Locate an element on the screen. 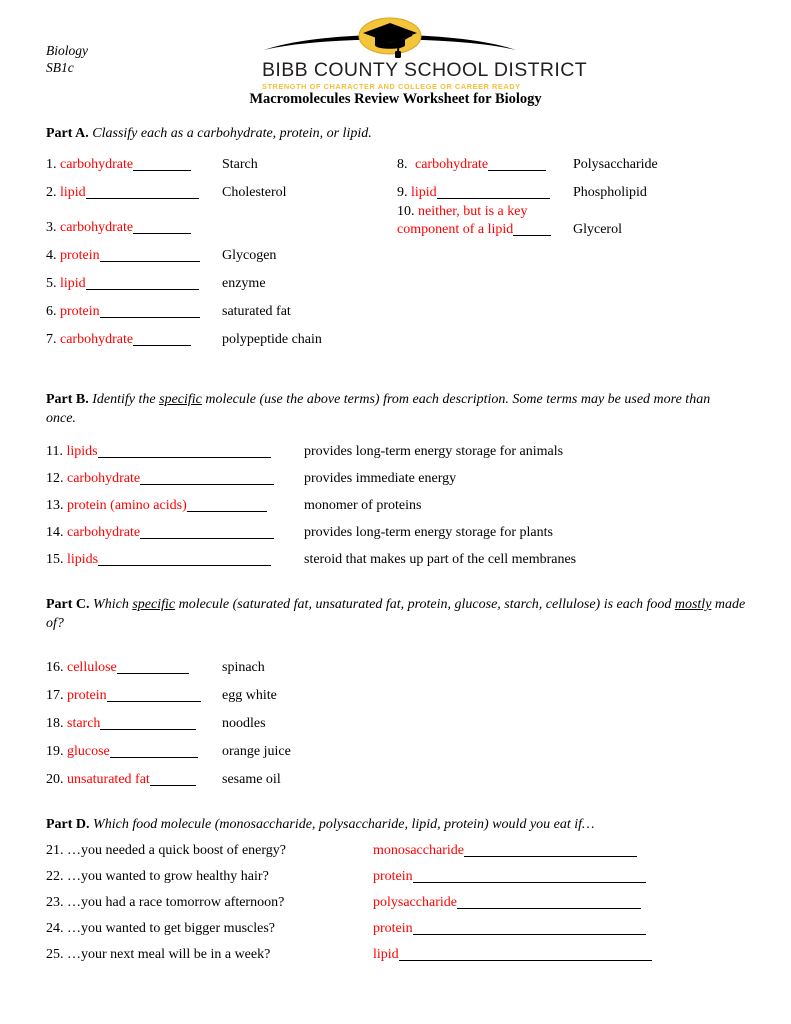  list-item: 3. carbohydrate is located at coordinates (119, 227).